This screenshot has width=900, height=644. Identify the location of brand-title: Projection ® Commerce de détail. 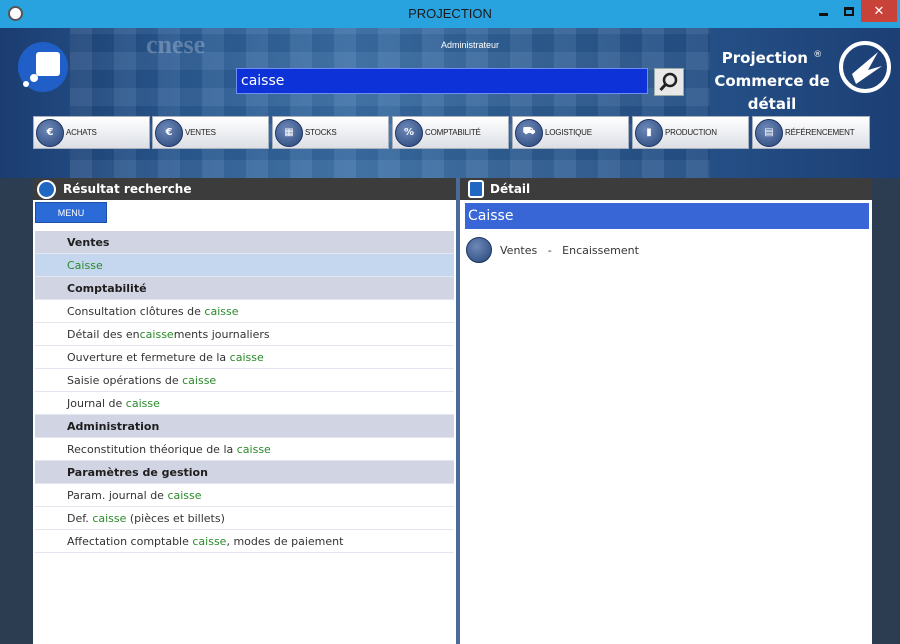
(772, 80).